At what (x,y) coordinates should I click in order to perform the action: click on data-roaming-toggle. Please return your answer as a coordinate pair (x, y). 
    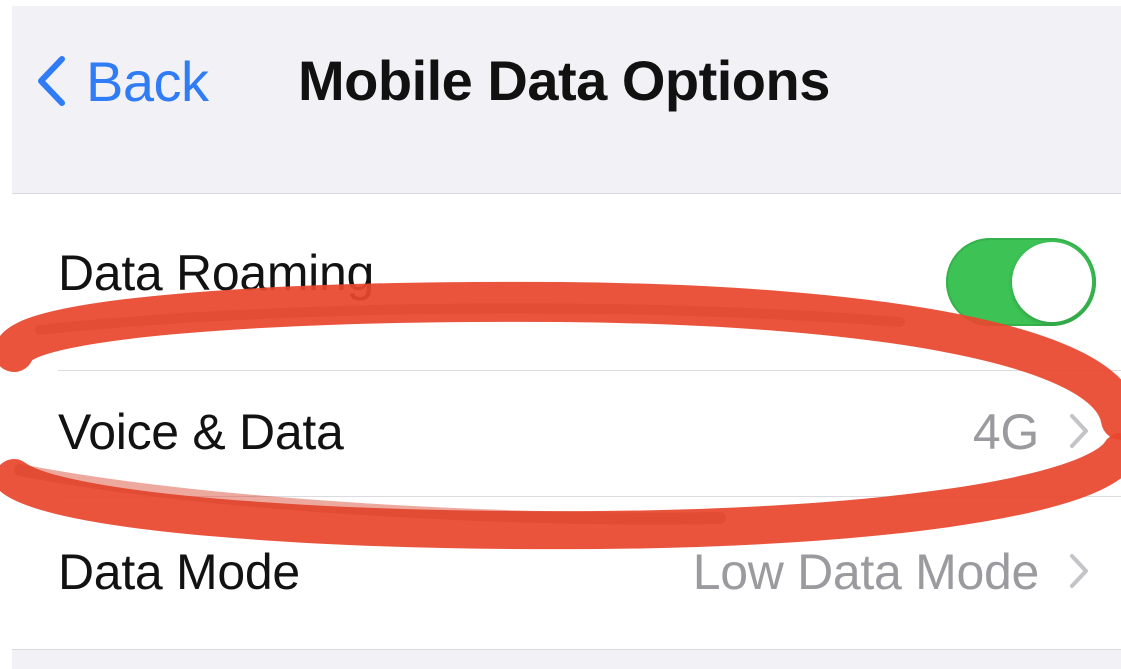
    Looking at the image, I should click on (1021, 282).